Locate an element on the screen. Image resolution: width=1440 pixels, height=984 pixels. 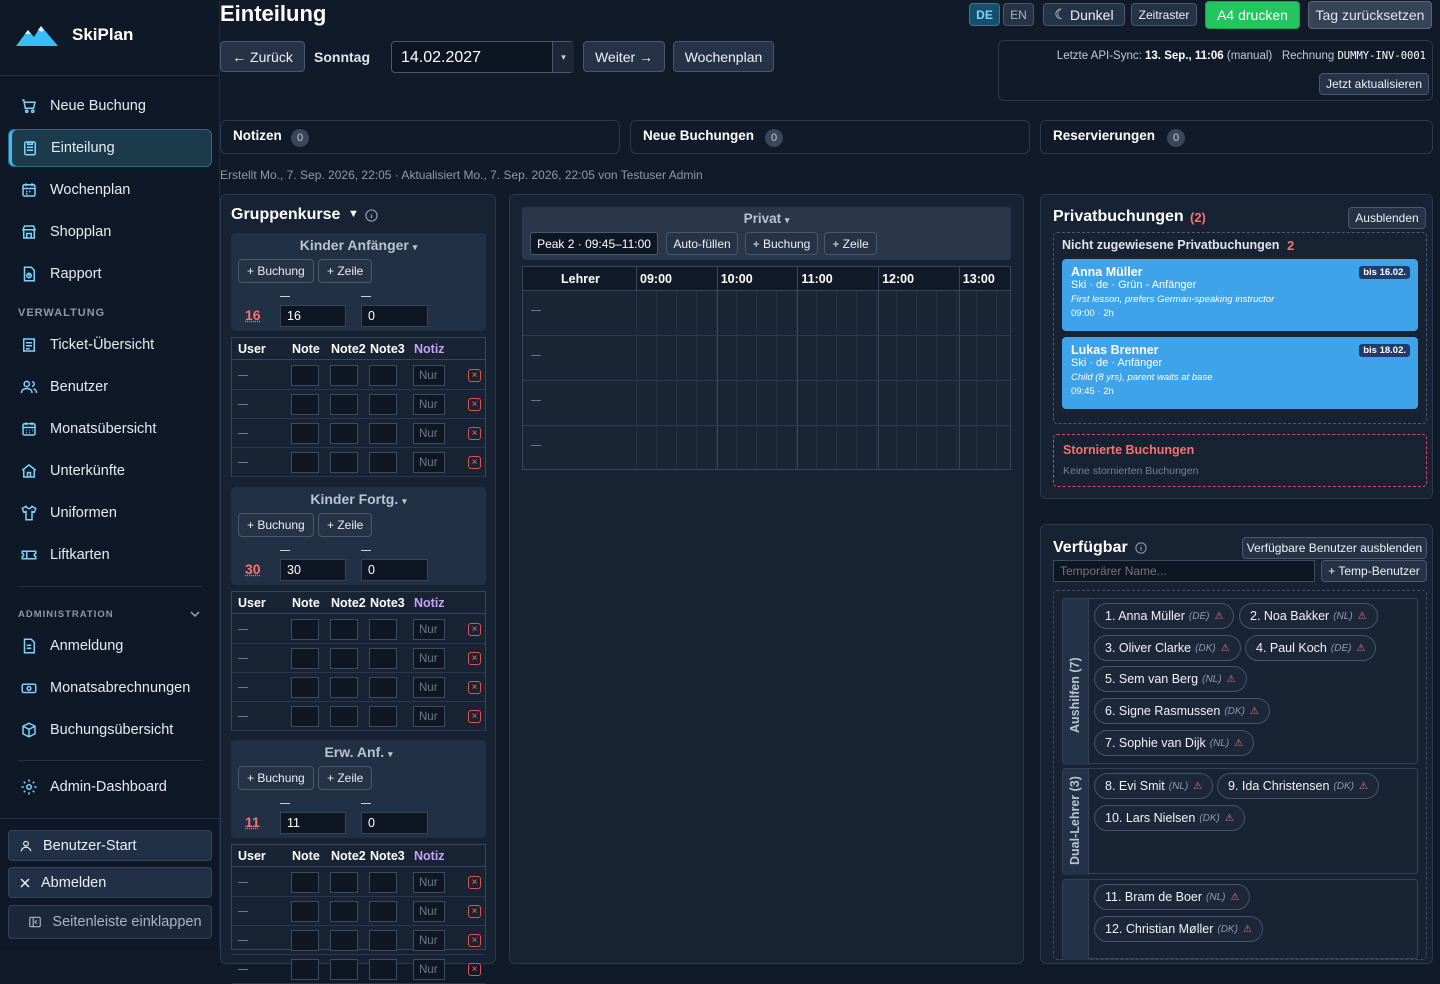
nav-uniformen: Uniformen is located at coordinates (110, 513).